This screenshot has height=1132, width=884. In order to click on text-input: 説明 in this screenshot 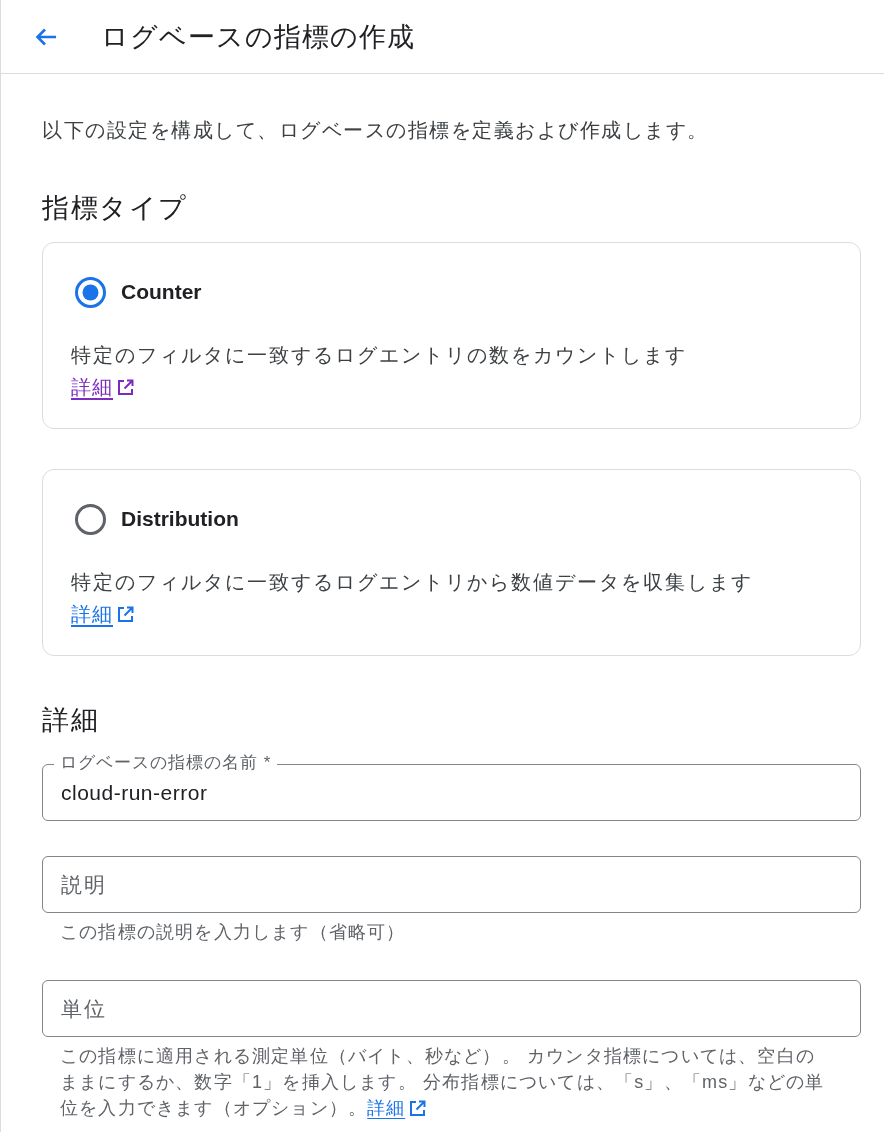, I will do `click(451, 884)`.